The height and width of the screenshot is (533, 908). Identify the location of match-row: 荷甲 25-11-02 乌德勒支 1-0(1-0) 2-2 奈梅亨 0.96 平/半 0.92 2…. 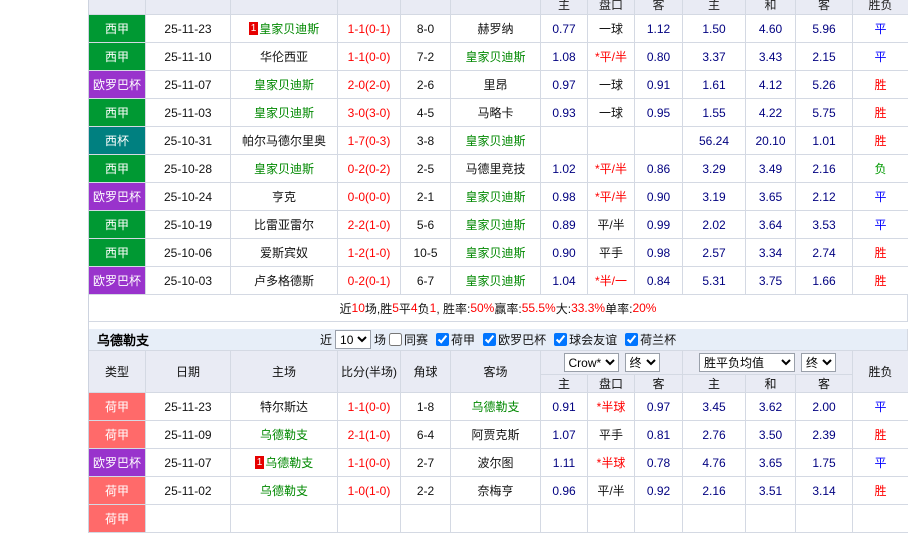
(498, 491).